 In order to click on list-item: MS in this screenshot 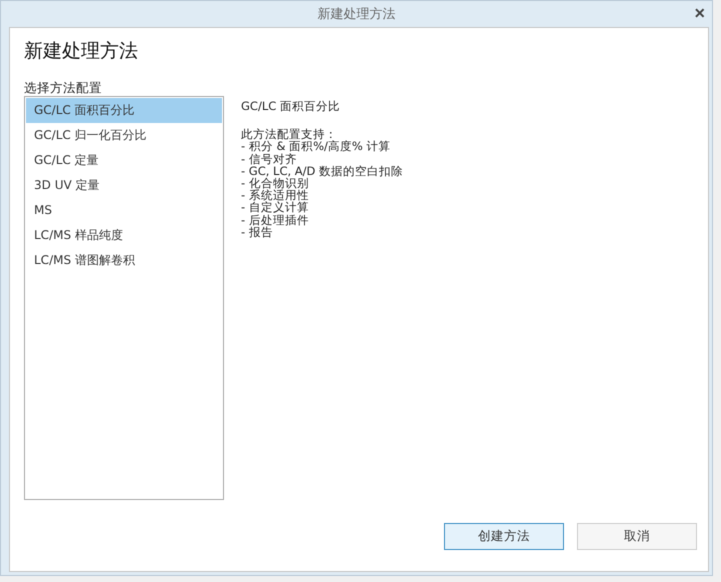, I will do `click(124, 210)`.